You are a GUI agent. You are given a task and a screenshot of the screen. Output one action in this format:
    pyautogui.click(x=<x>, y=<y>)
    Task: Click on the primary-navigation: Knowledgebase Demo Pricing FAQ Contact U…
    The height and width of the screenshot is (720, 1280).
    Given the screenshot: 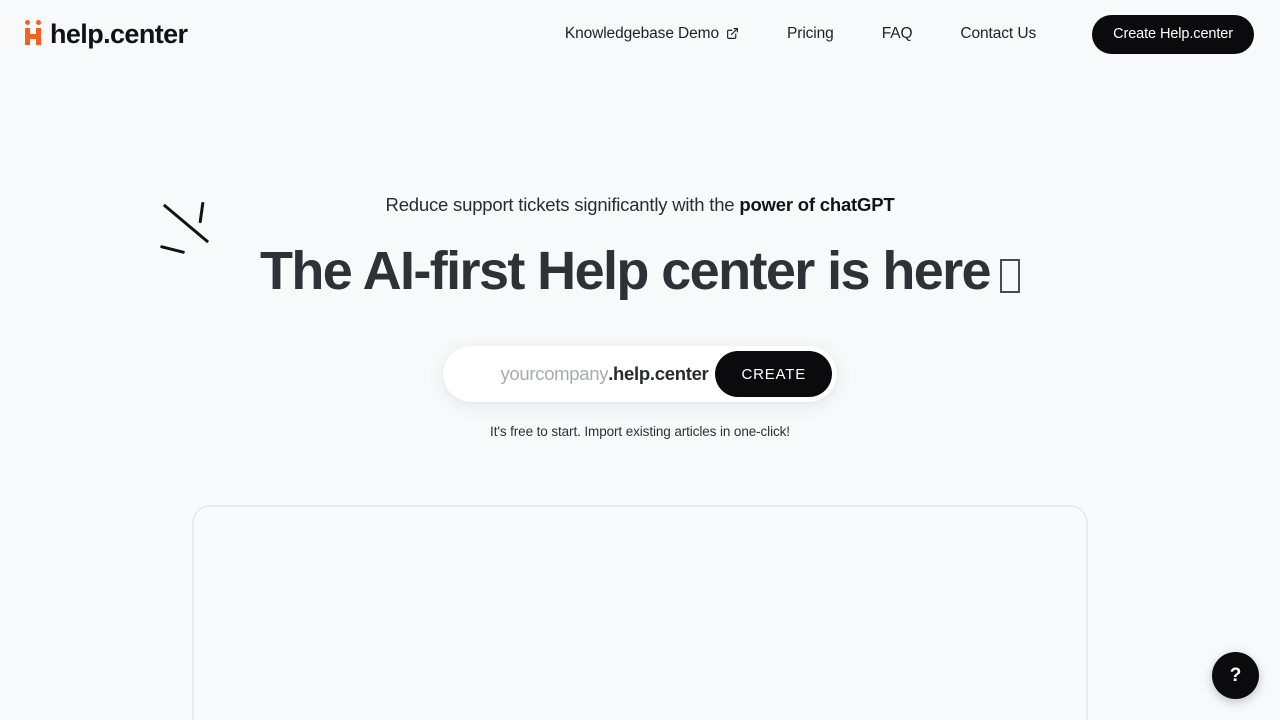 What is the action you would take?
    pyautogui.click(x=909, y=34)
    